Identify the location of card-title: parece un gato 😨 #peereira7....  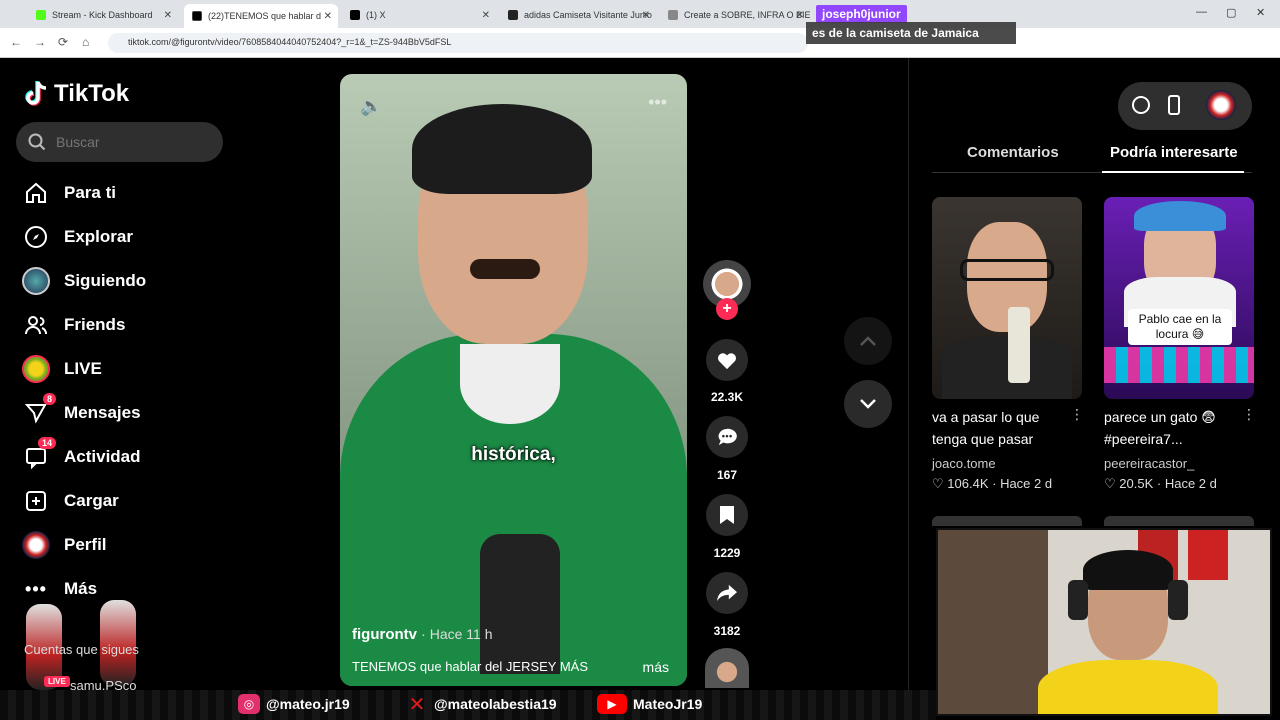
(1169, 428).